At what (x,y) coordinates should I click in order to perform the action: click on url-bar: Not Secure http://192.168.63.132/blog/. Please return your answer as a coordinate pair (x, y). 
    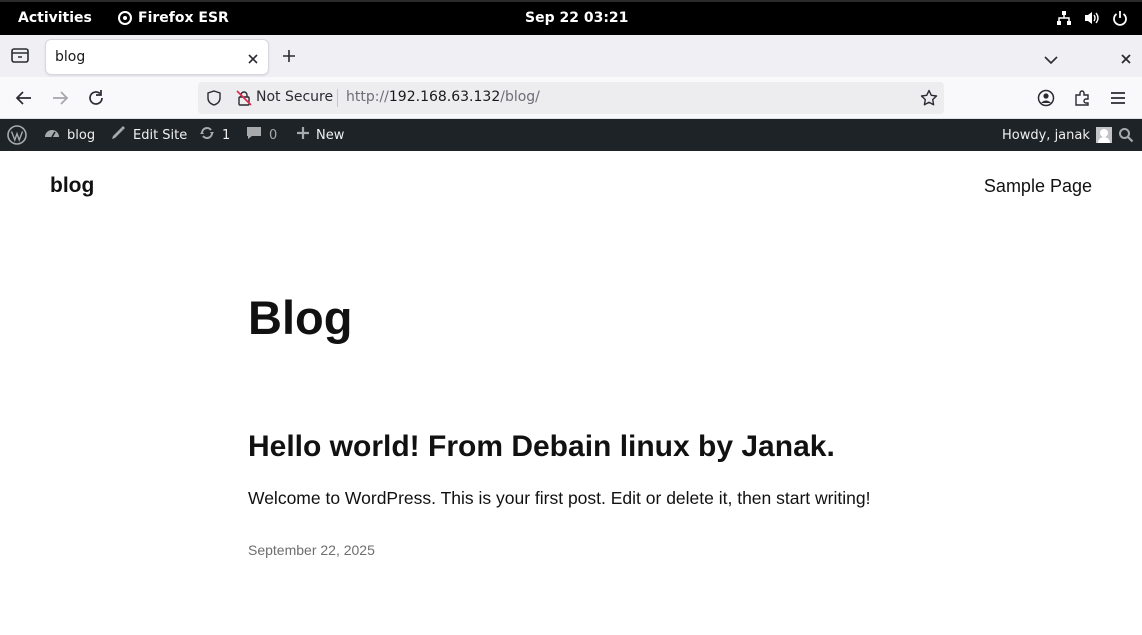
    Looking at the image, I should click on (571, 98).